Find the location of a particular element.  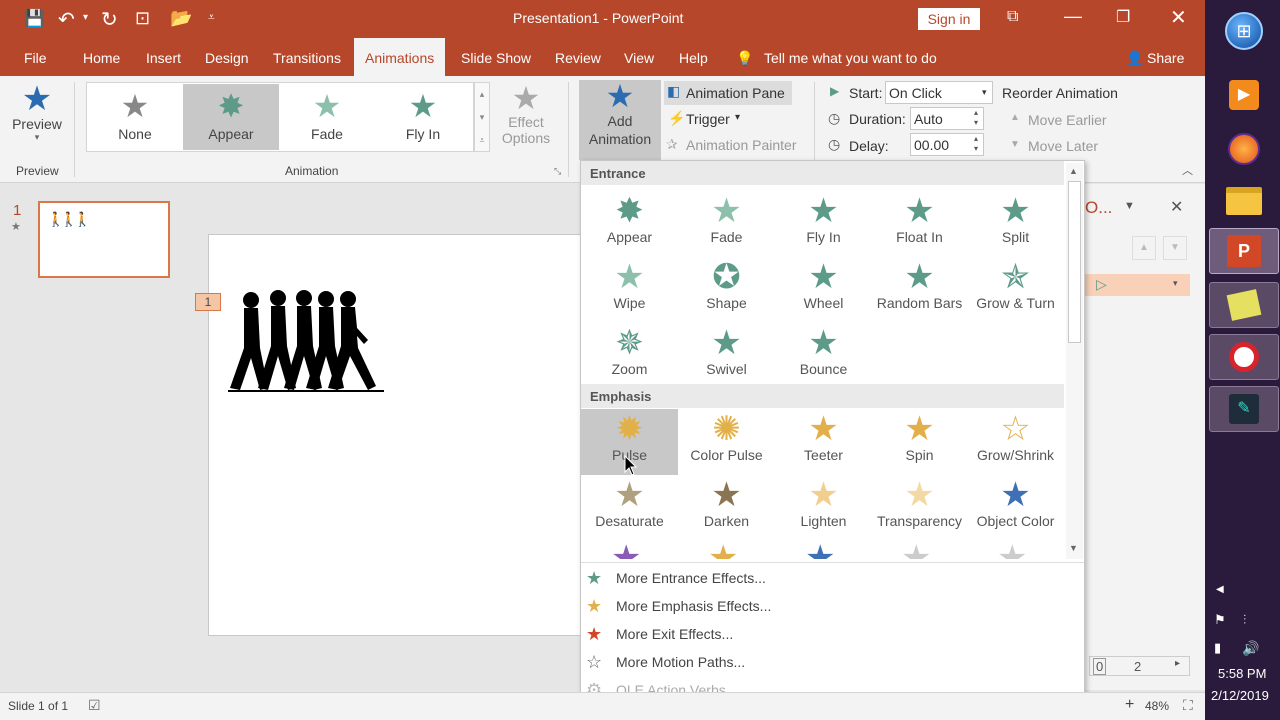

slide-thumbnail: 🚶🚶🚶 is located at coordinates (104, 239).